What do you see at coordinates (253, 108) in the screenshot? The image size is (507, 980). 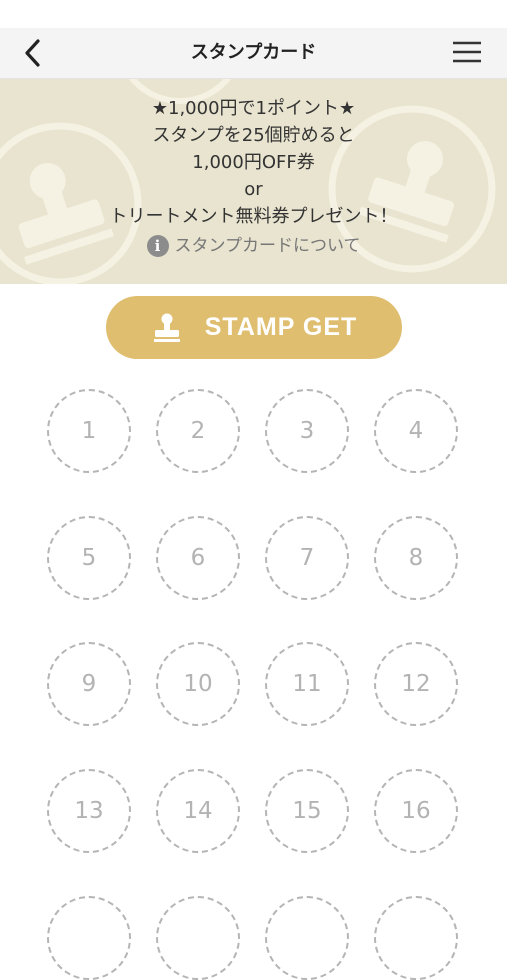 I see `banner-line: ★1,000円で1ポイント★` at bounding box center [253, 108].